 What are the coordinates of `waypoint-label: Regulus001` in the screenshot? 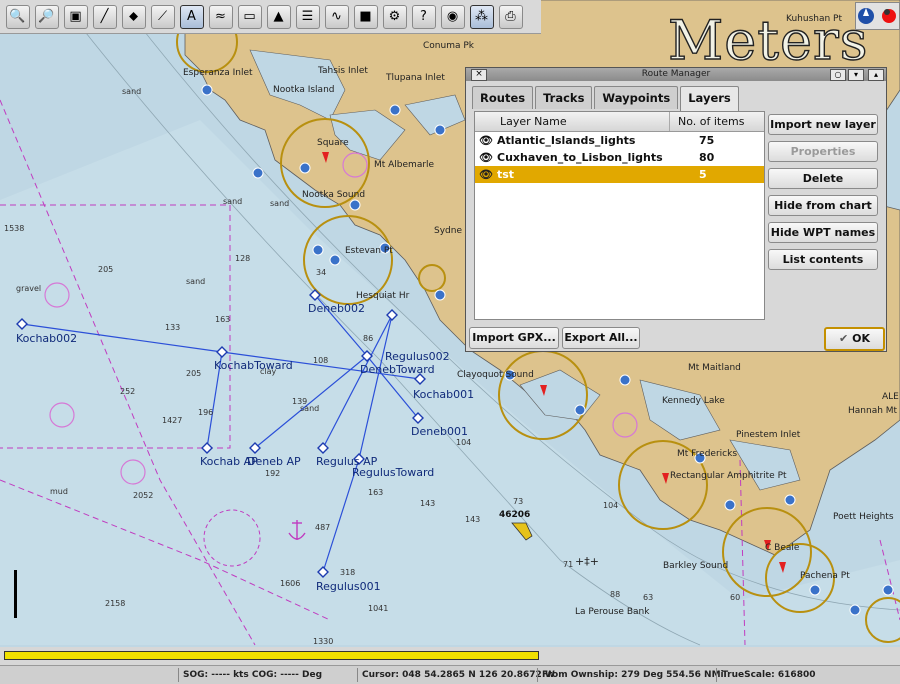 It's located at (348, 586).